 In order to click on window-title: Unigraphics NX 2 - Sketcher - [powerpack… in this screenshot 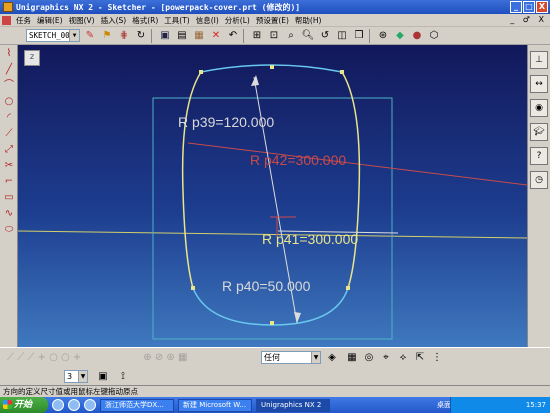, I will do `click(158, 7)`.